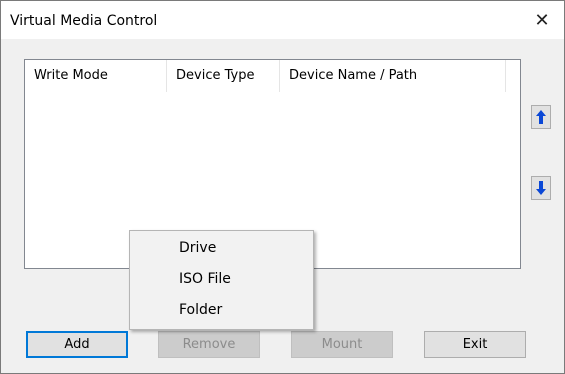 The width and height of the screenshot is (565, 374). I want to click on column-header-device-type: Device Type, so click(223, 76).